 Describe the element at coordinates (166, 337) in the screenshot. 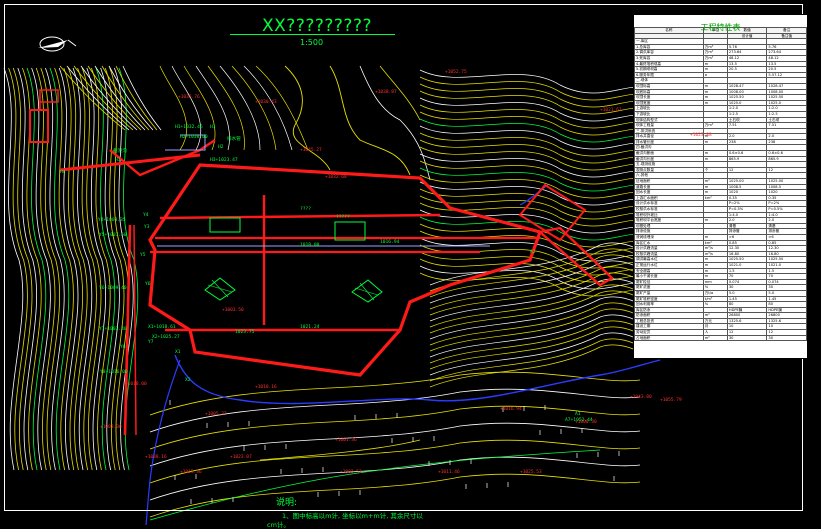

I see `coordinate-label: X2+1025.27` at that location.